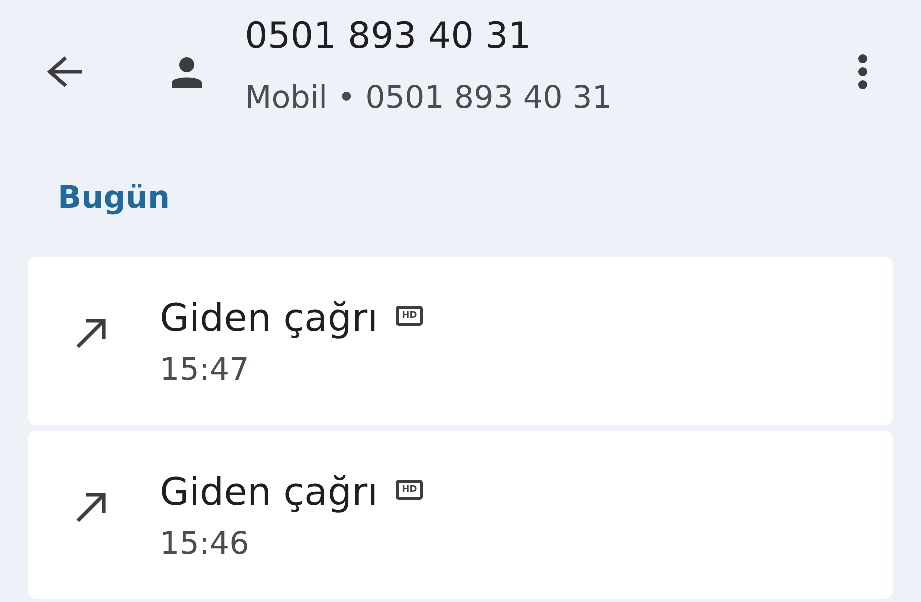  I want to click on contact-title: 0501 893 40 31, so click(388, 36).